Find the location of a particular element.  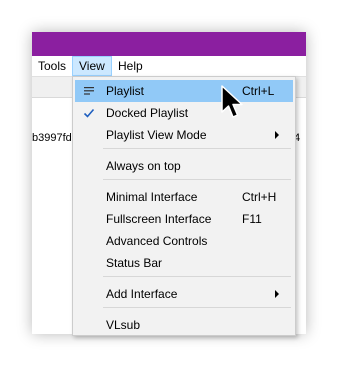

menu-item-playlist: Playlist Ctrl+L is located at coordinates (184, 91).